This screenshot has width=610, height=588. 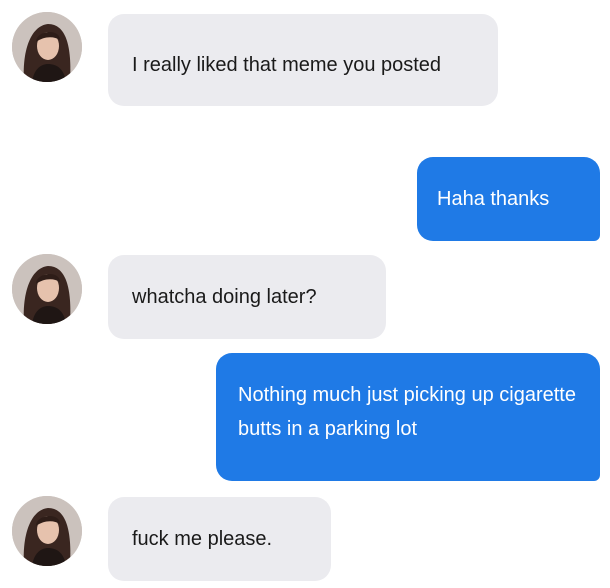 I want to click on message-text: whatcha doing later?, so click(x=224, y=297).